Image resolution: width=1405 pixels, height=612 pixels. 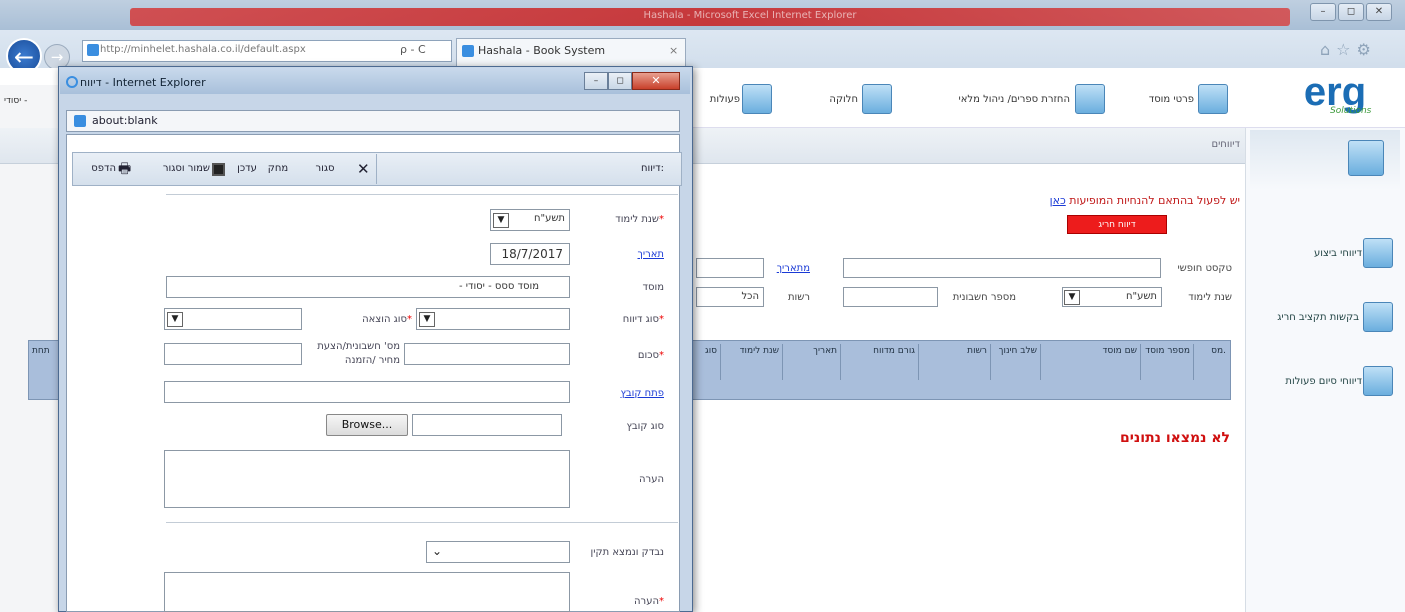 I want to click on erg-logo-sub: Solutions, so click(x=1351, y=111).